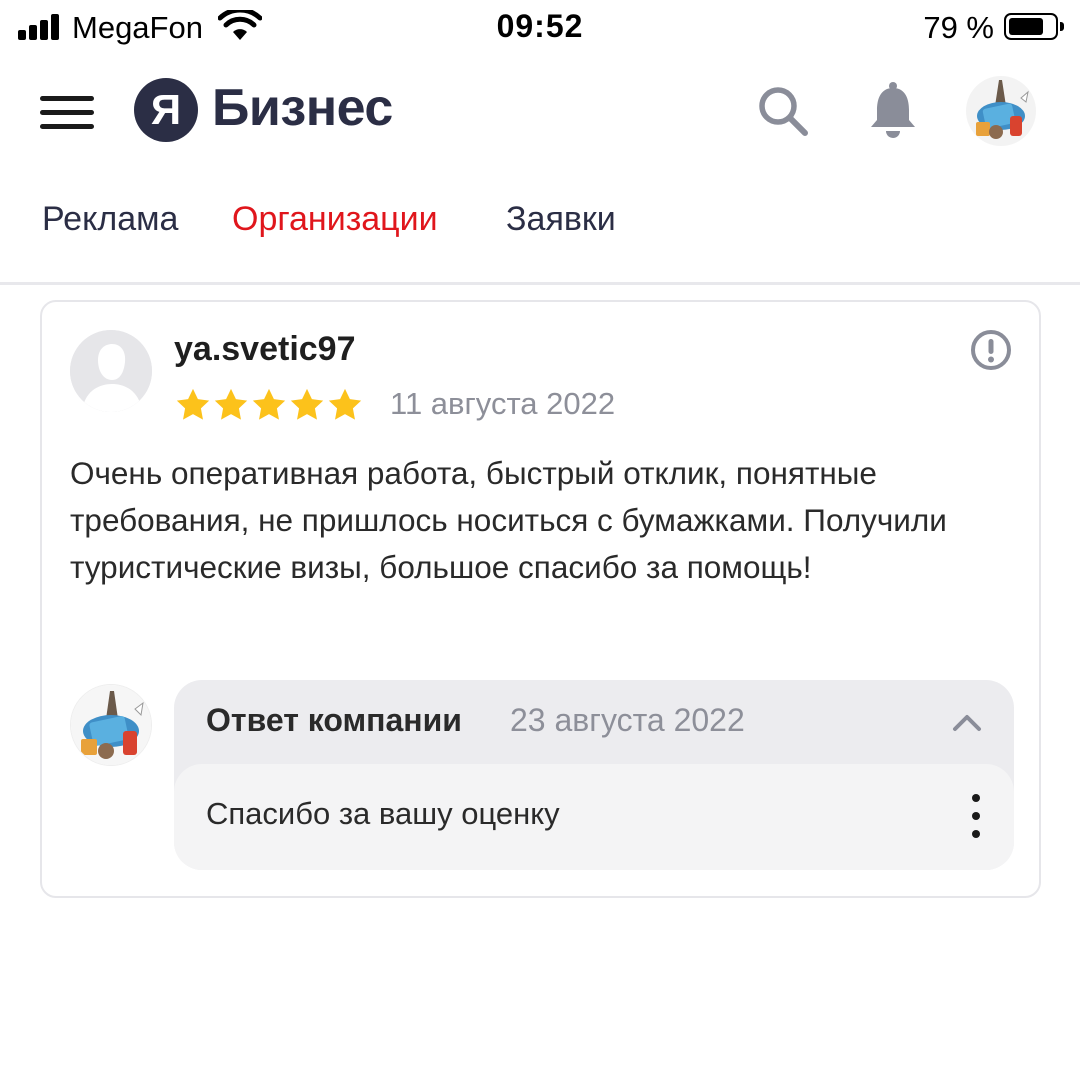  Describe the element at coordinates (967, 723) in the screenshot. I see `chevron-up-icon` at that location.